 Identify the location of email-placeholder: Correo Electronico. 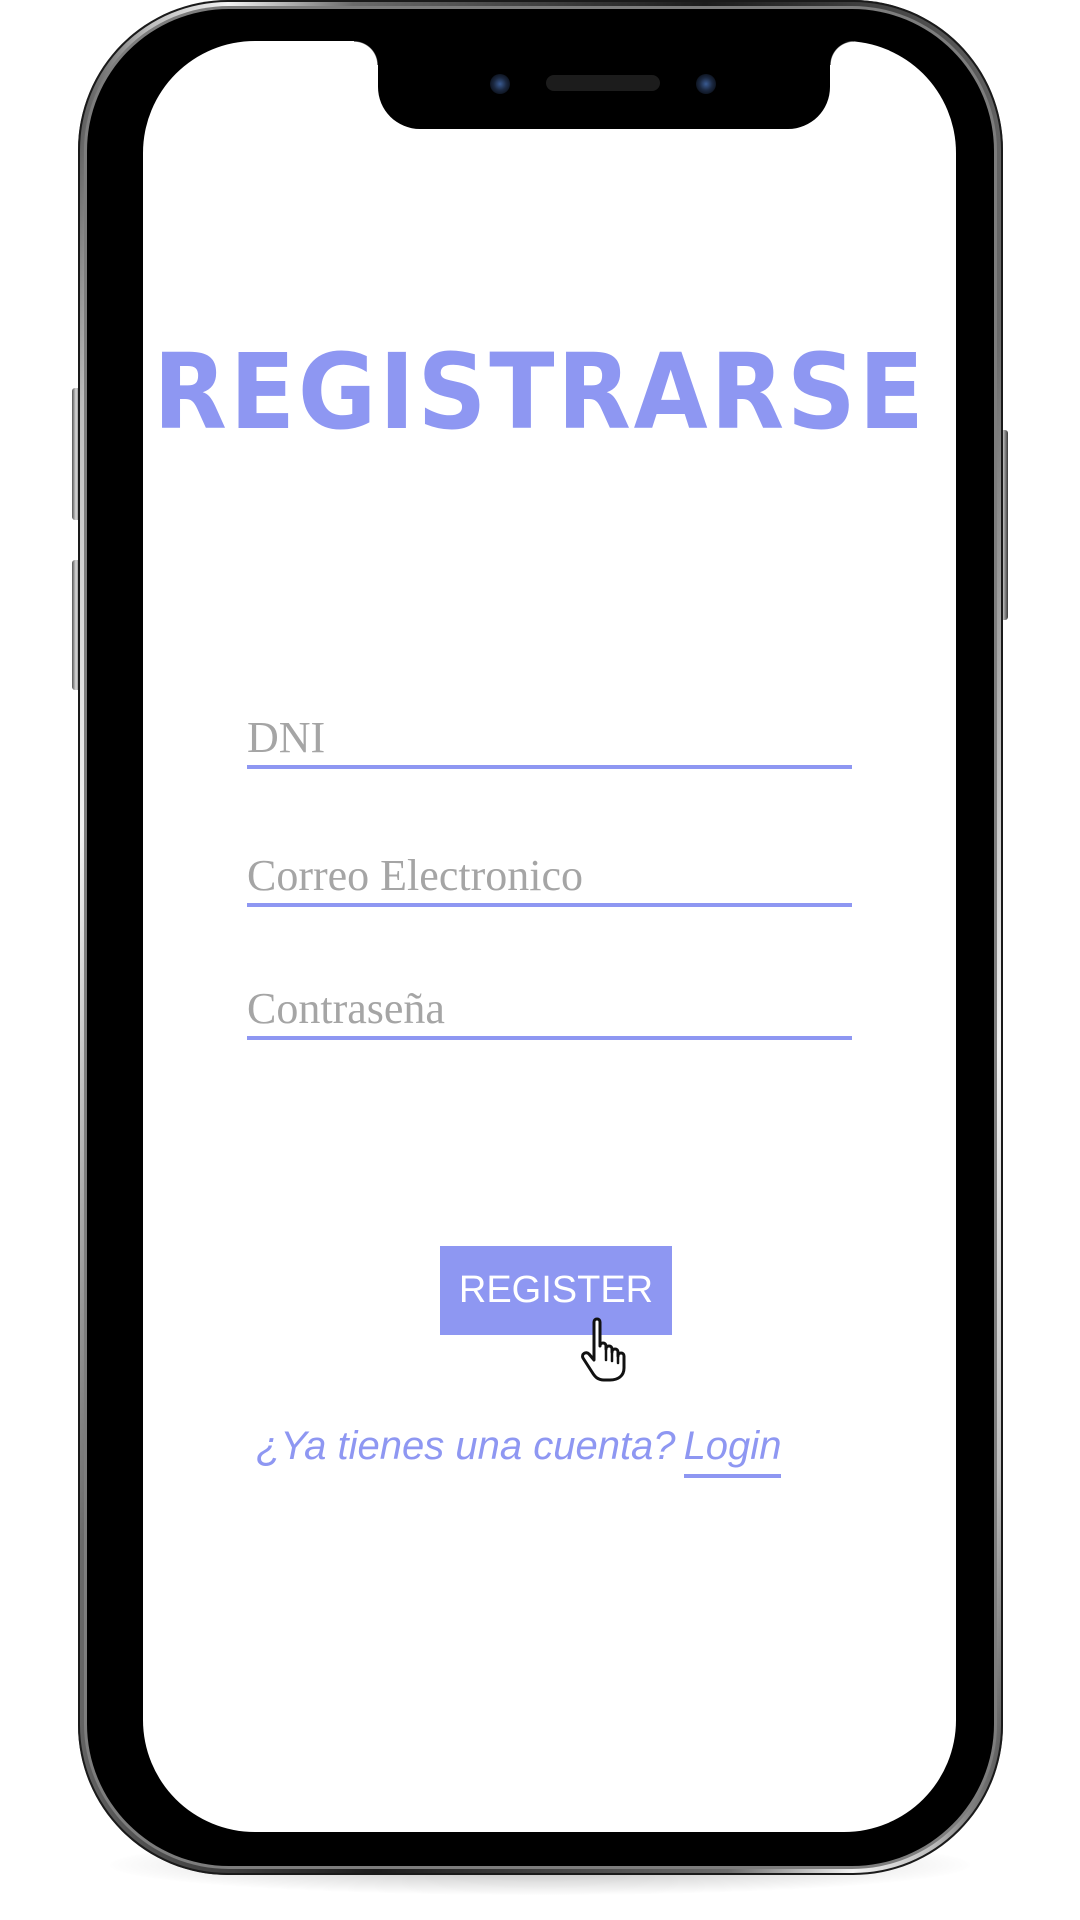
(415, 875).